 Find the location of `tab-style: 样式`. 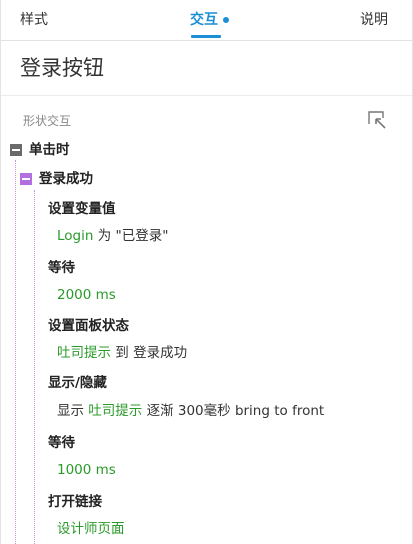

tab-style: 样式 is located at coordinates (34, 20).